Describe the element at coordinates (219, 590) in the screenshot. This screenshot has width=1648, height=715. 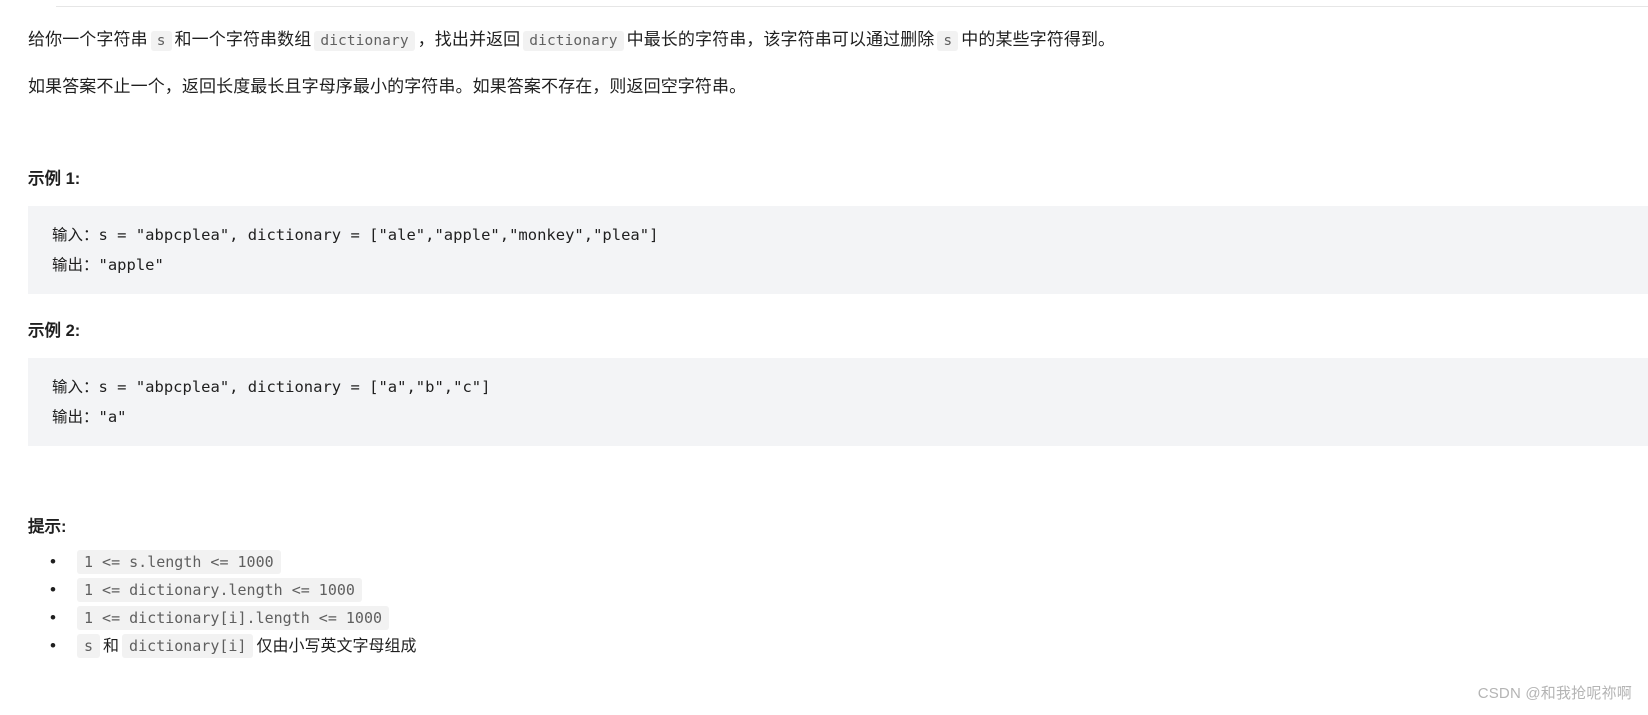
I see `hint-code-2: 1 <= dictionary.length <= 1000` at that location.